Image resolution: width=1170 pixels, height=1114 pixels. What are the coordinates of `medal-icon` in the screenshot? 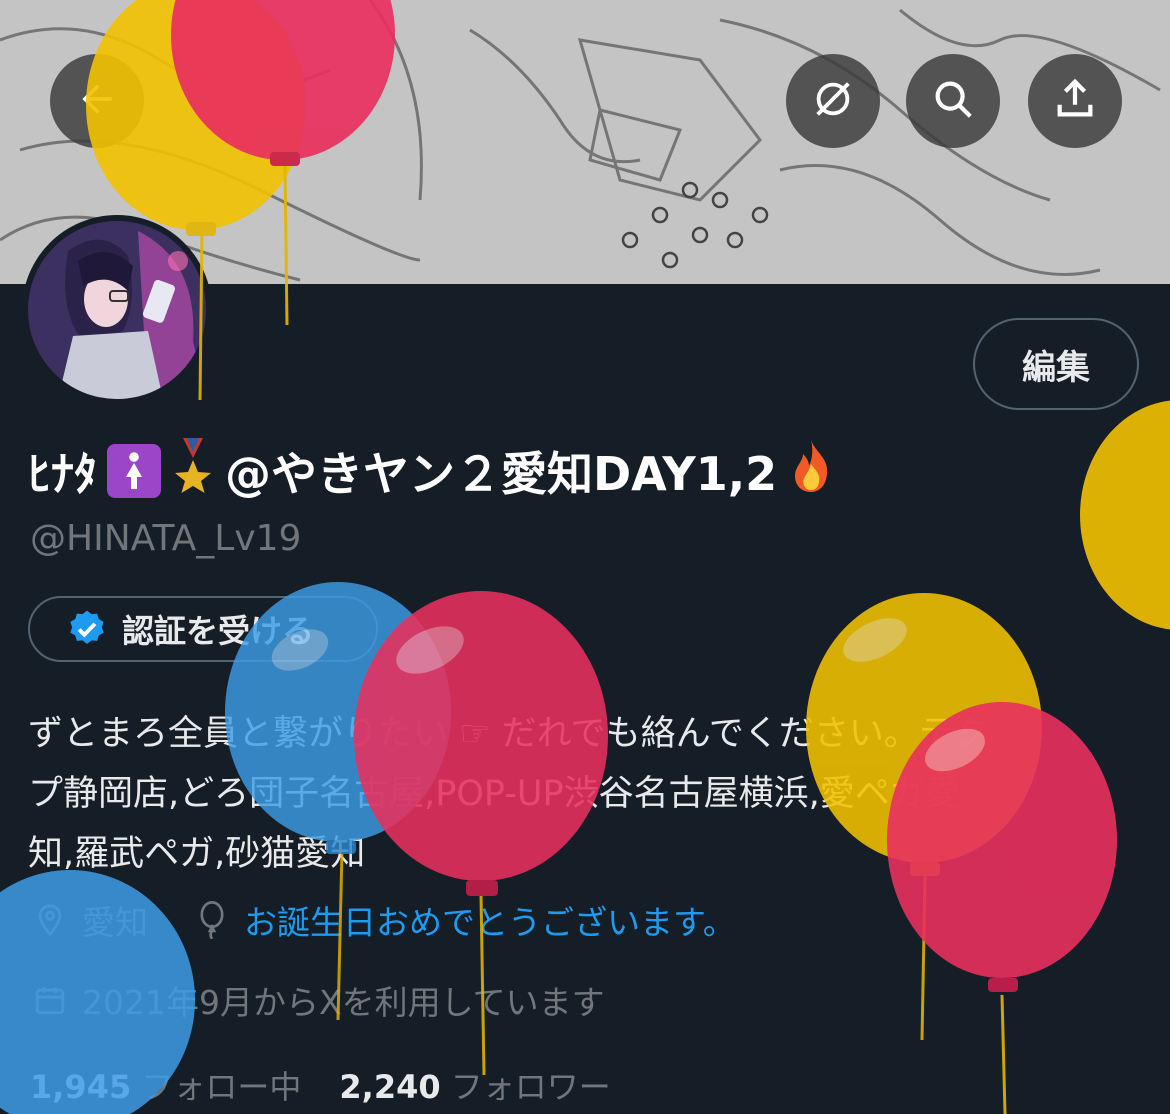 It's located at (193, 471).